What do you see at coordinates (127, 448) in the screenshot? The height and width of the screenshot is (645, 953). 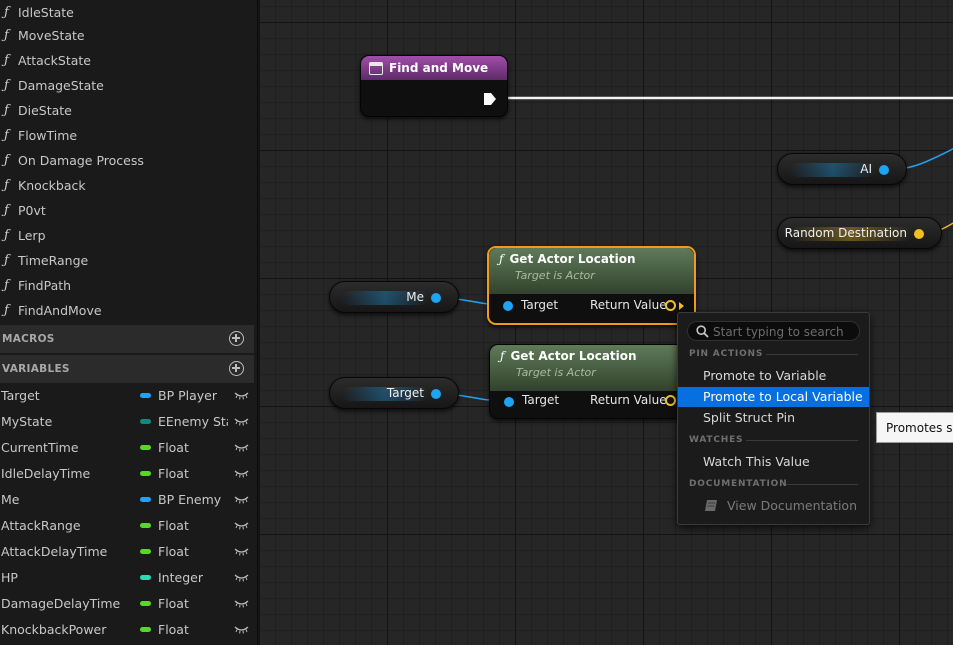 I see `variable-row: CurrentTime Float` at bounding box center [127, 448].